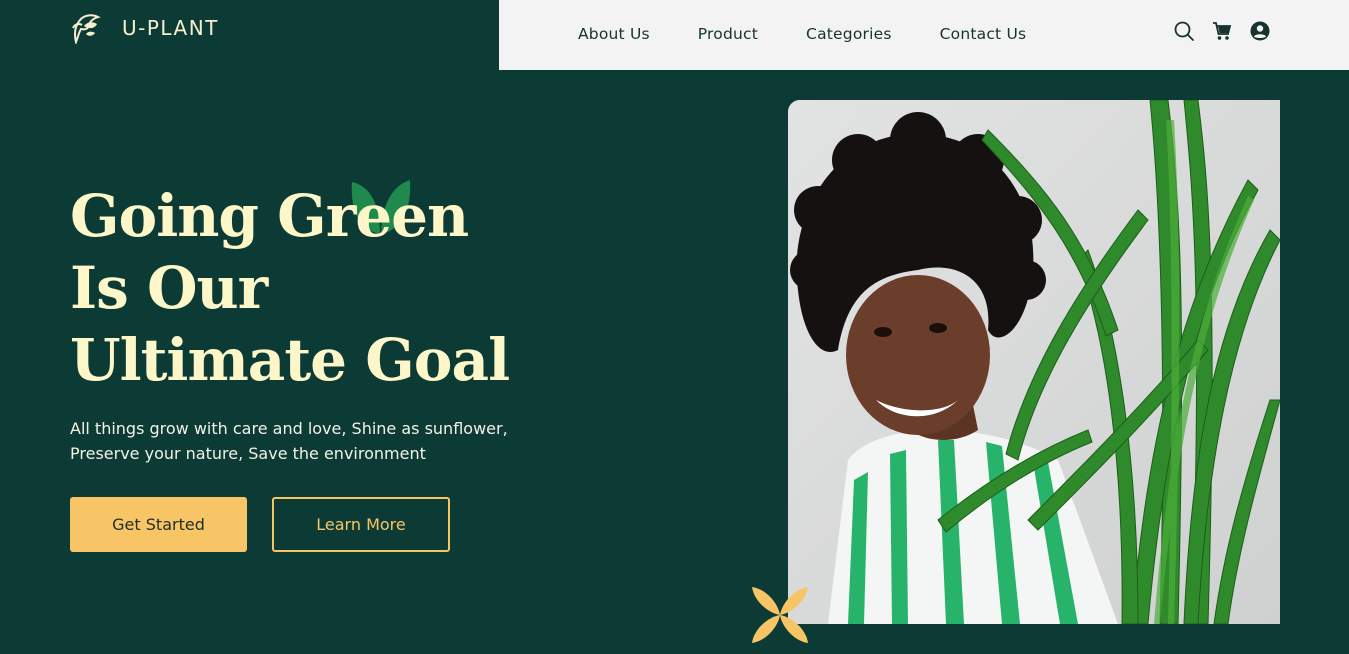 The image size is (1349, 654). Describe the element at coordinates (728, 34) in the screenshot. I see `nav-link-product: Product` at that location.